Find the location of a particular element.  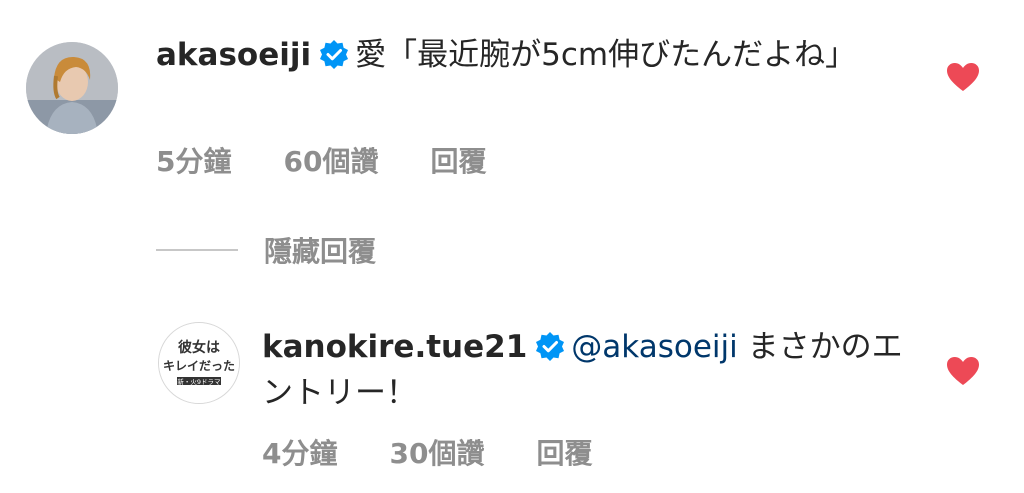

comment-username: akasoeiji is located at coordinates (233, 55).